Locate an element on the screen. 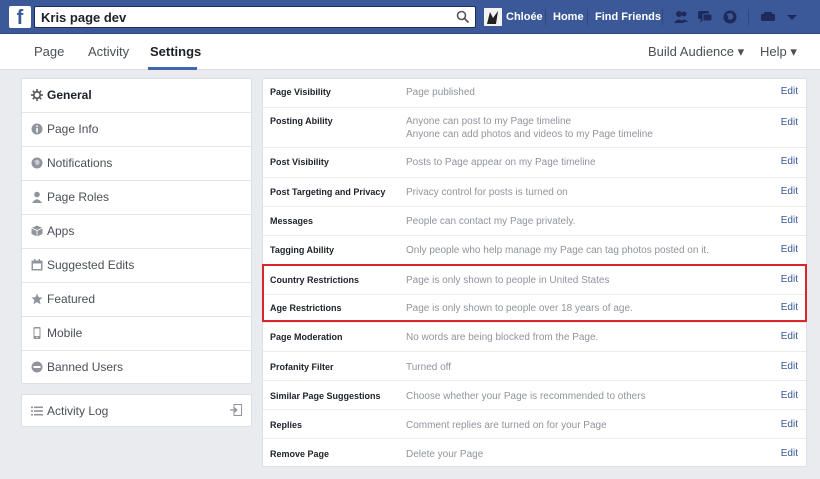 The image size is (820, 479). search-box is located at coordinates (255, 17).